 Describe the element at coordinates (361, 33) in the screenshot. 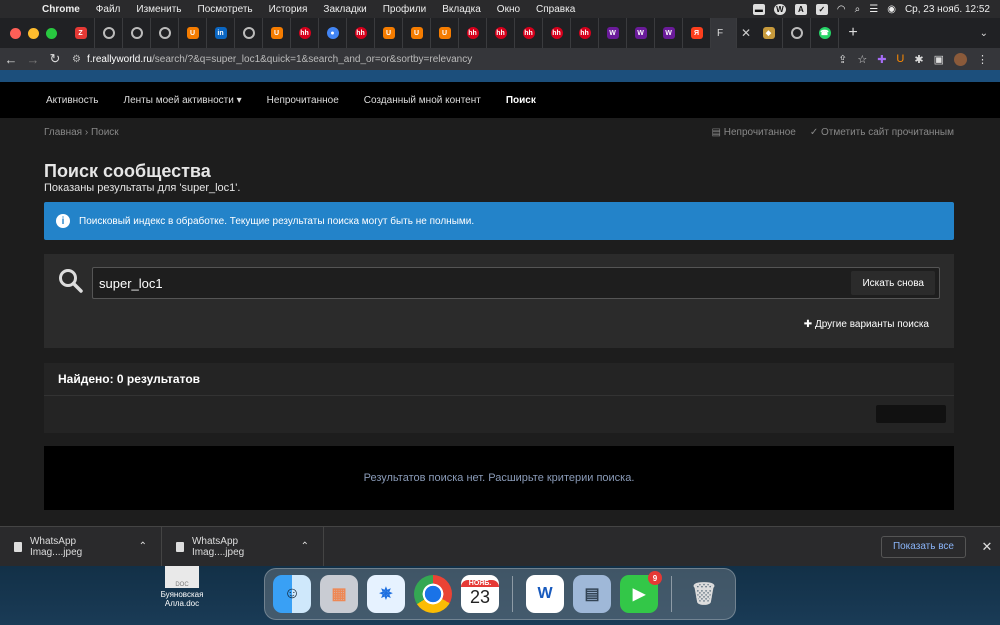

I see `browser-tab-10: hh` at that location.